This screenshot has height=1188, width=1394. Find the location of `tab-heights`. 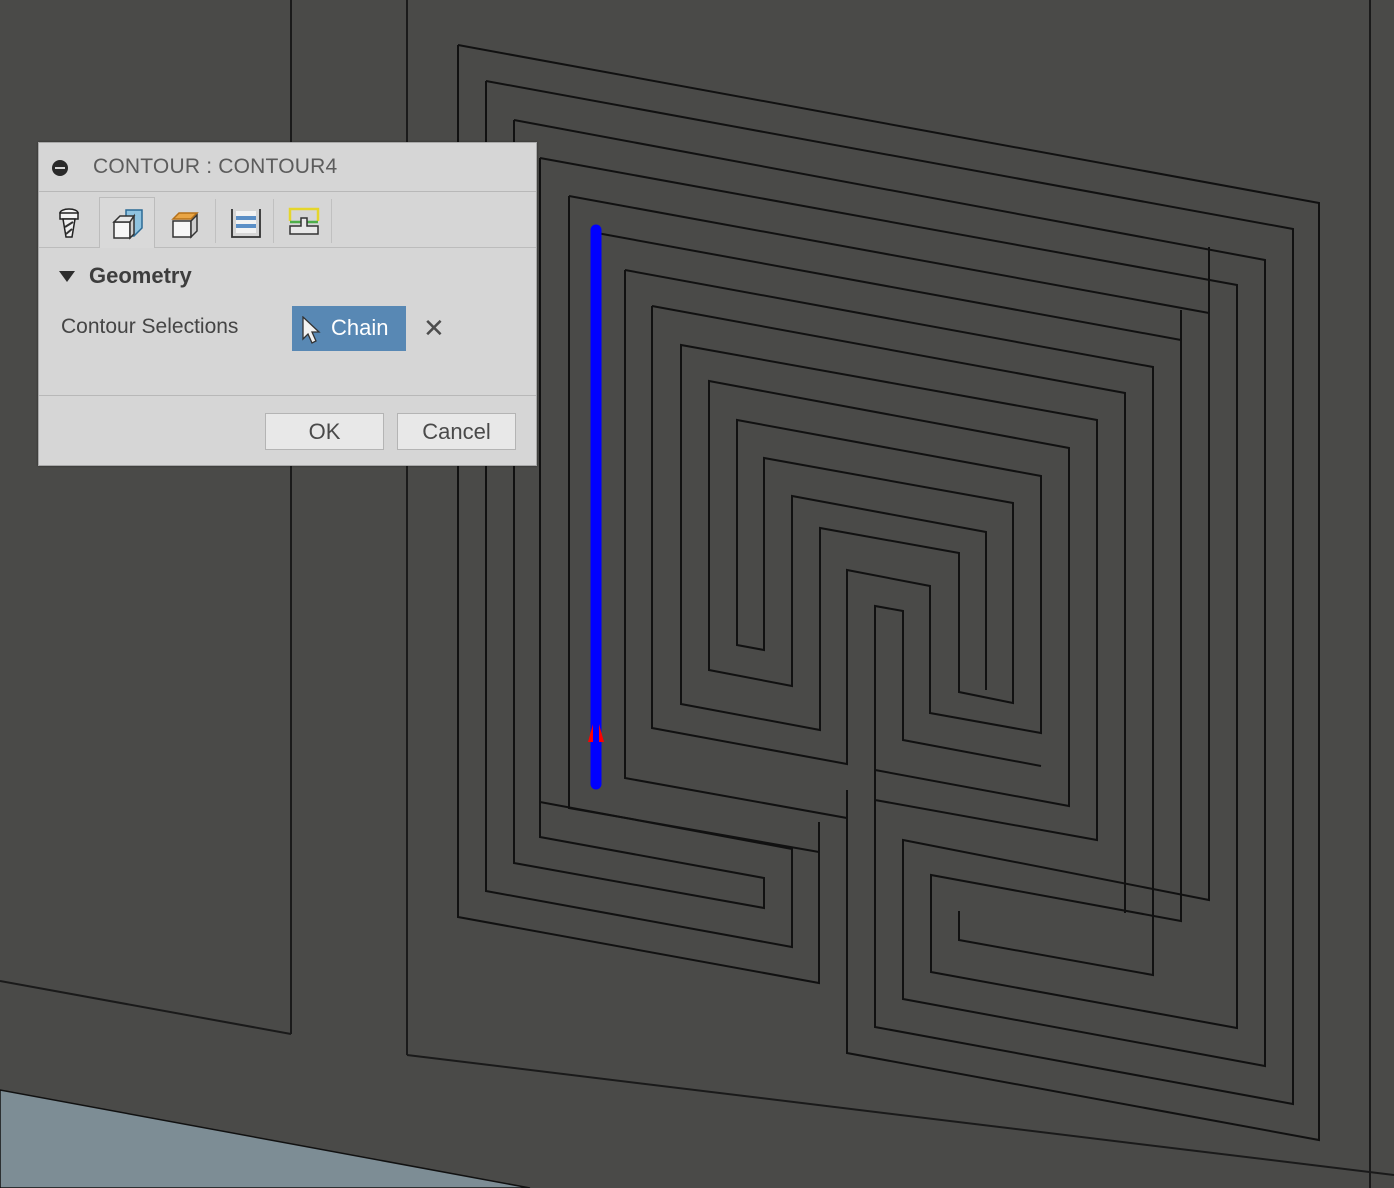

tab-heights is located at coordinates (185, 222).